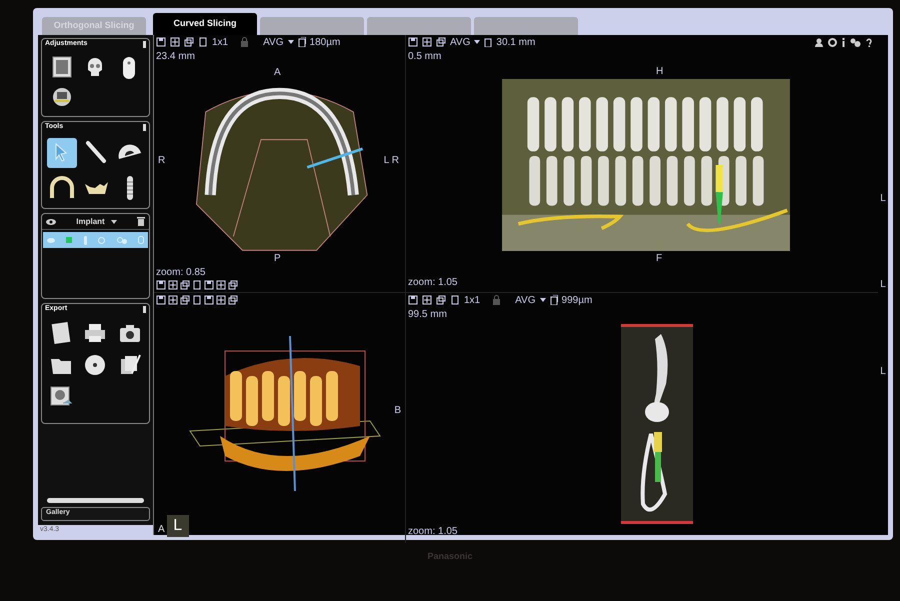  What do you see at coordinates (516, 43) in the screenshot?
I see `thickness-label: 30.1 mm` at bounding box center [516, 43].